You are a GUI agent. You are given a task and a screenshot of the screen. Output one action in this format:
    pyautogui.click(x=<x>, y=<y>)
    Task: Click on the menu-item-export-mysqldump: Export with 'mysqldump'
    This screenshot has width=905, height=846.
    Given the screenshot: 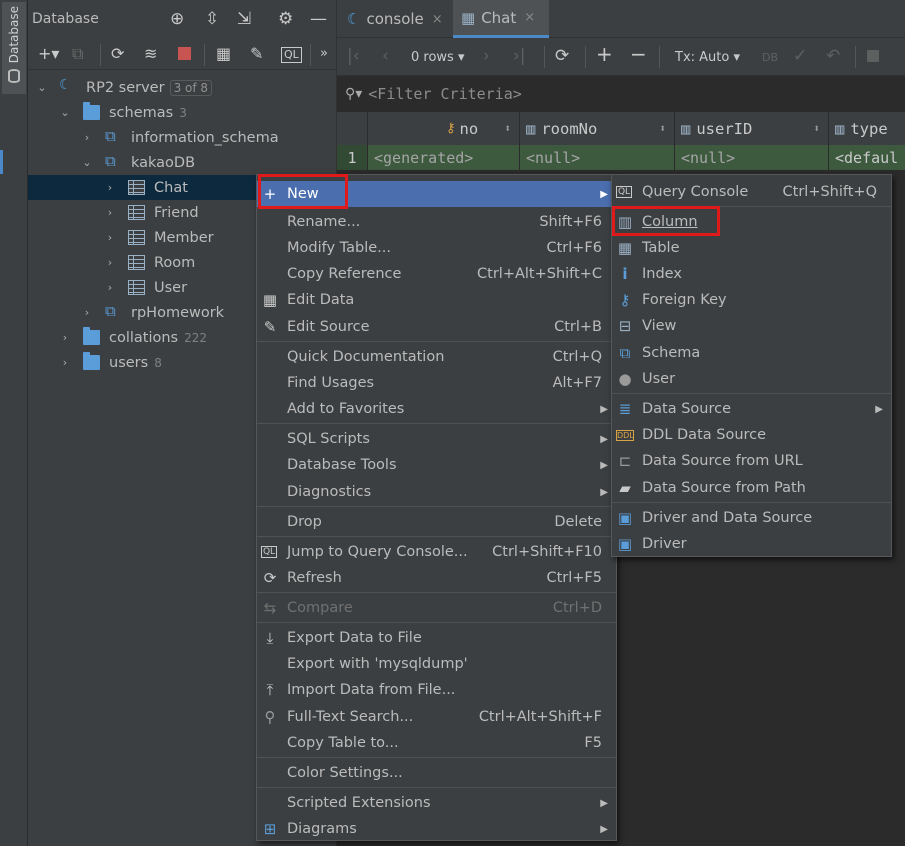 What is the action you would take?
    pyautogui.click(x=436, y=664)
    